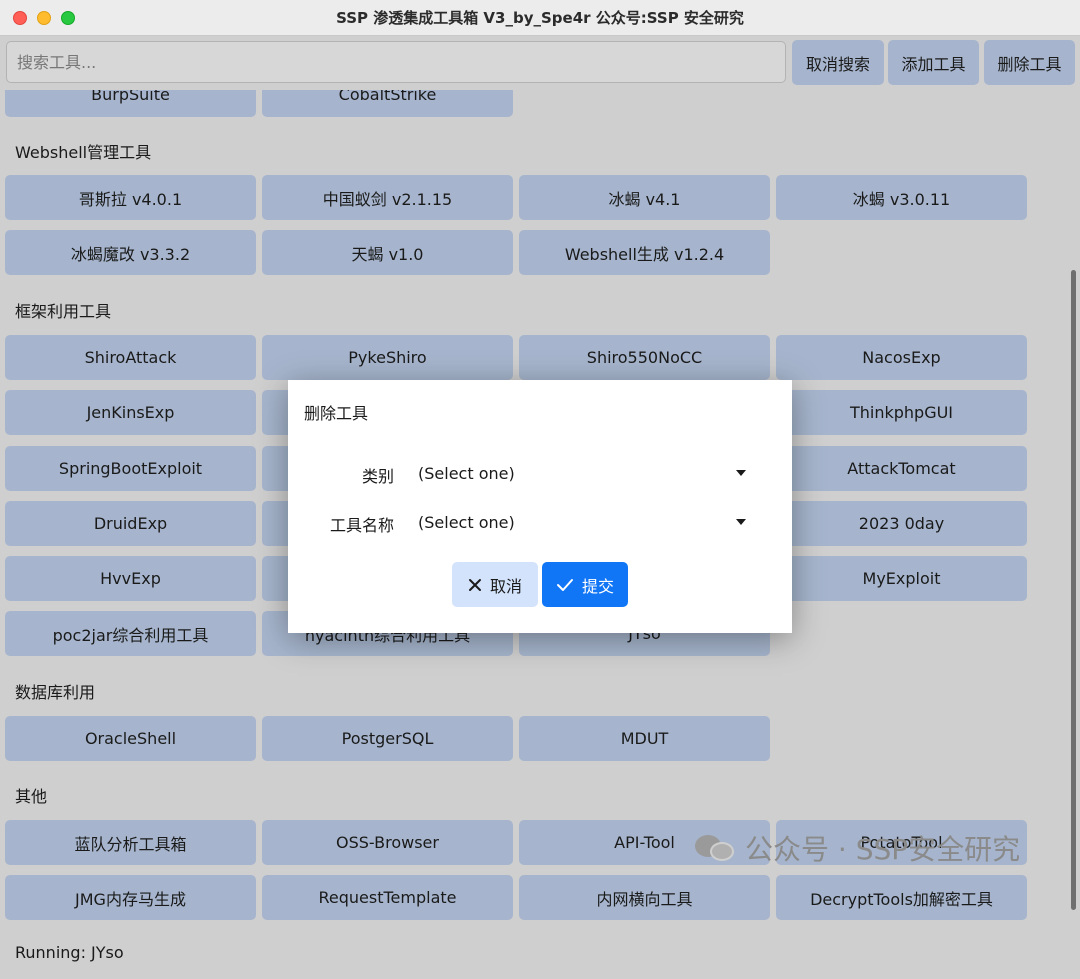 The image size is (1080, 979). Describe the element at coordinates (130, 197) in the screenshot. I see `tool-button: 哥斯拉 v4.0.1` at that location.